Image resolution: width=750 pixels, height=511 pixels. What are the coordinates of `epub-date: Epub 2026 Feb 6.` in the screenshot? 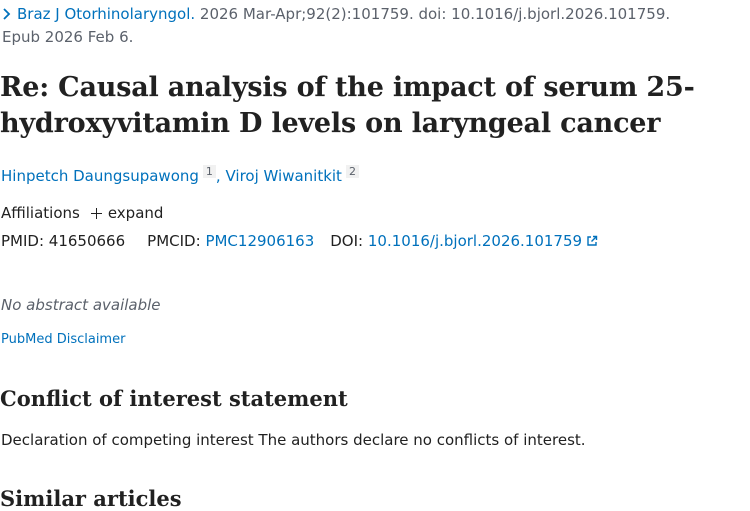 It's located at (68, 37).